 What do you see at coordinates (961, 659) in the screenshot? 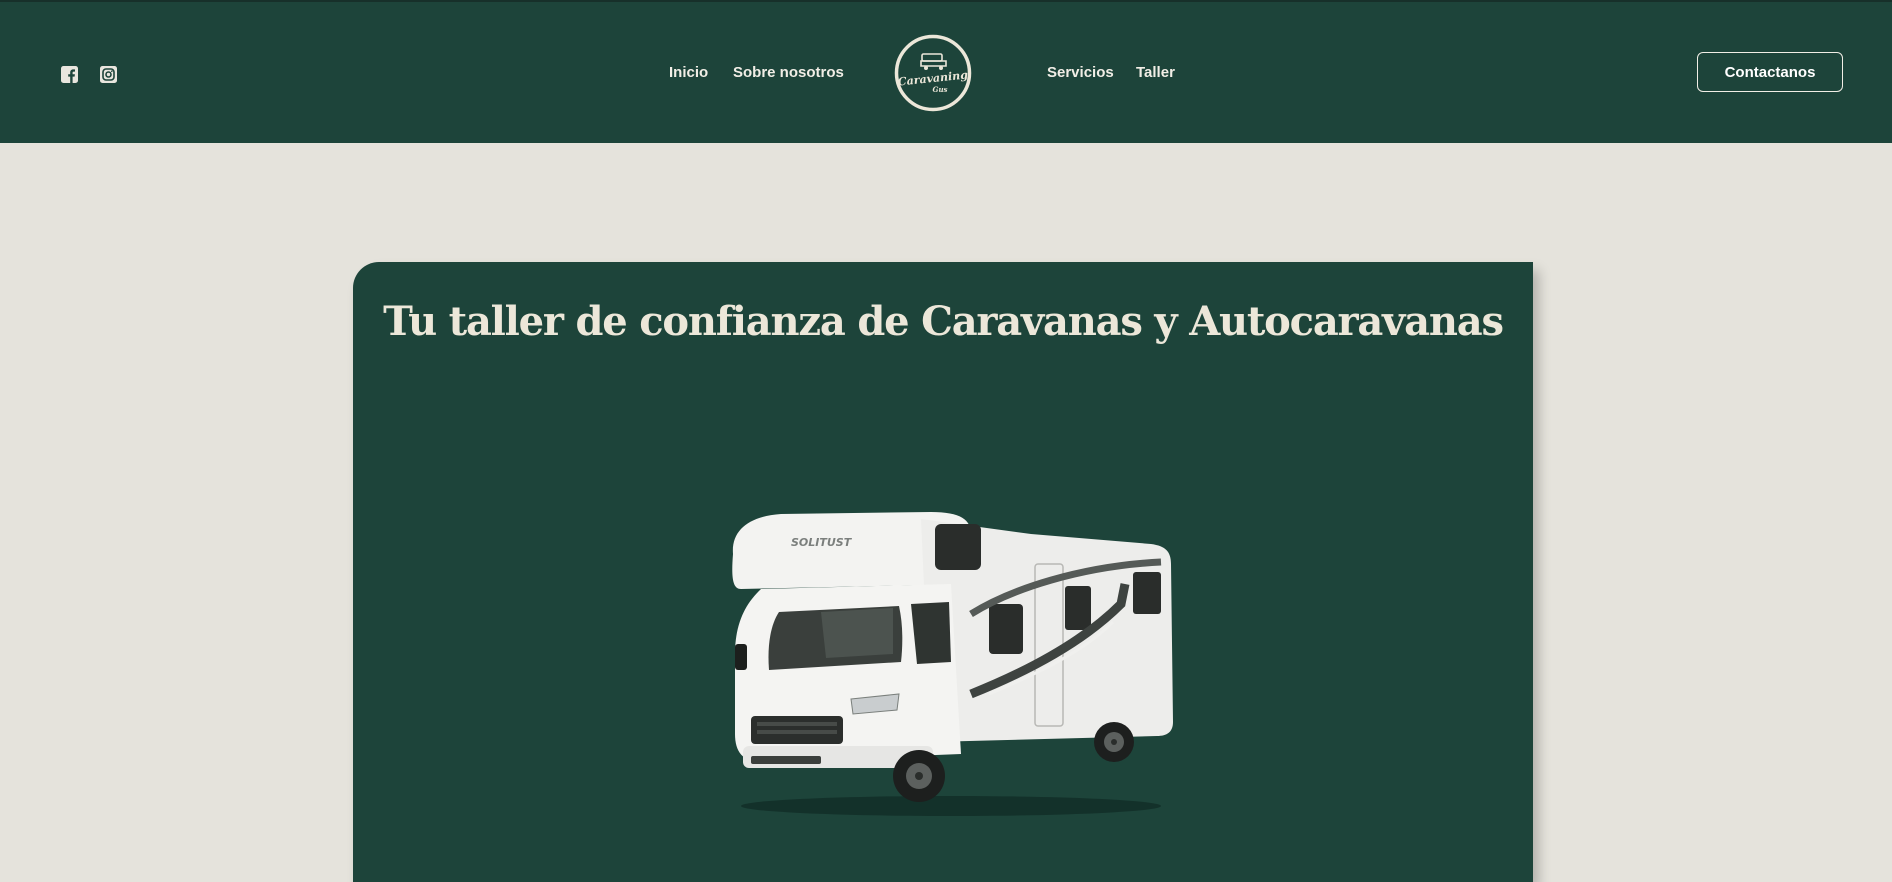
I see `motorhome-image: SOLITUST` at bounding box center [961, 659].